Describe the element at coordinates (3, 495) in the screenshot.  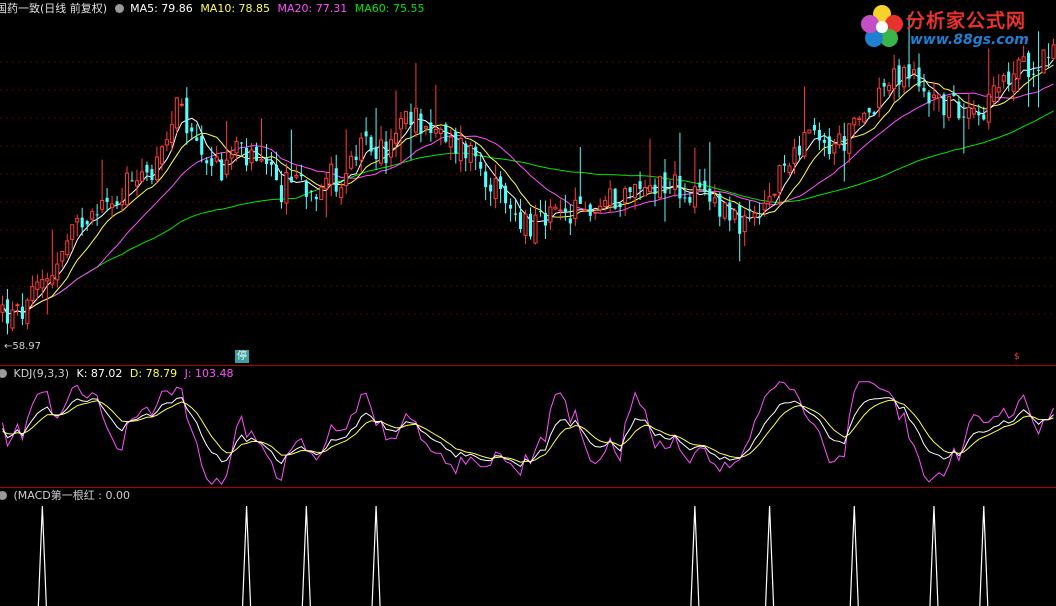
I see `macd-toggle-circle-icon` at that location.